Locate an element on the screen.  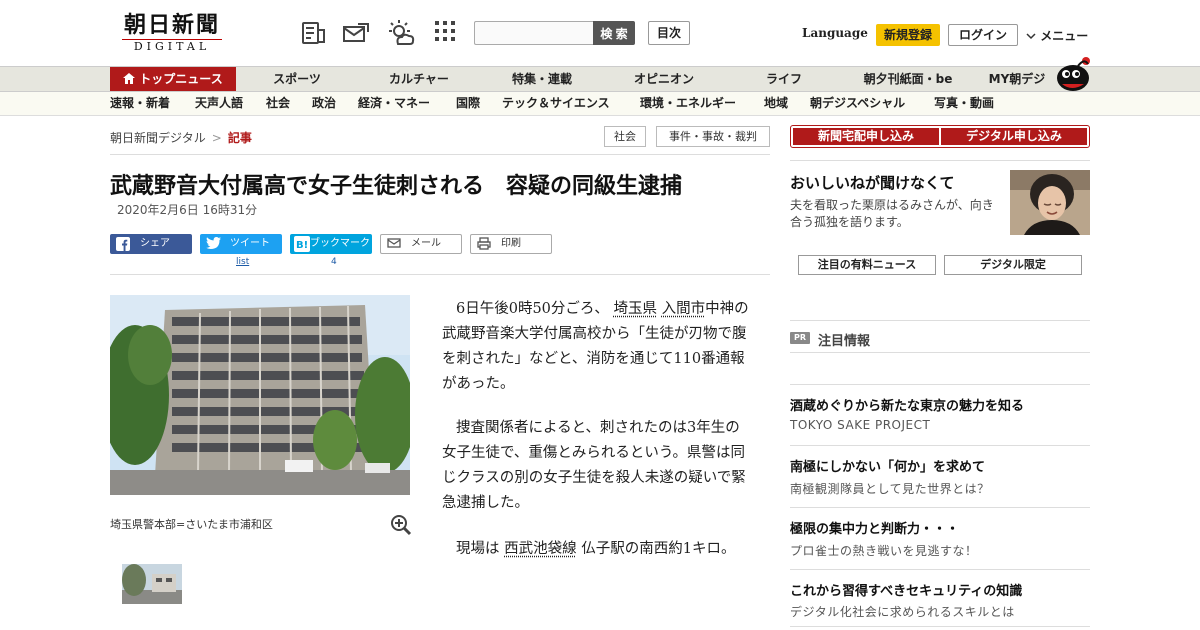
newspaper-icon is located at coordinates (313, 33).